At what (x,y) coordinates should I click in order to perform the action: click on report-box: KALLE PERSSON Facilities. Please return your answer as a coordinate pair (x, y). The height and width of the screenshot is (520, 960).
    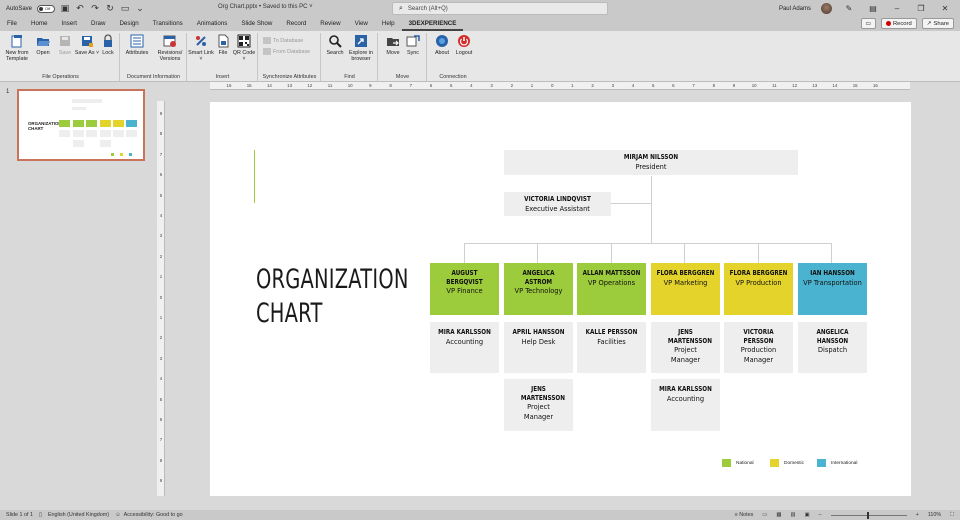
    Looking at the image, I should click on (611, 347).